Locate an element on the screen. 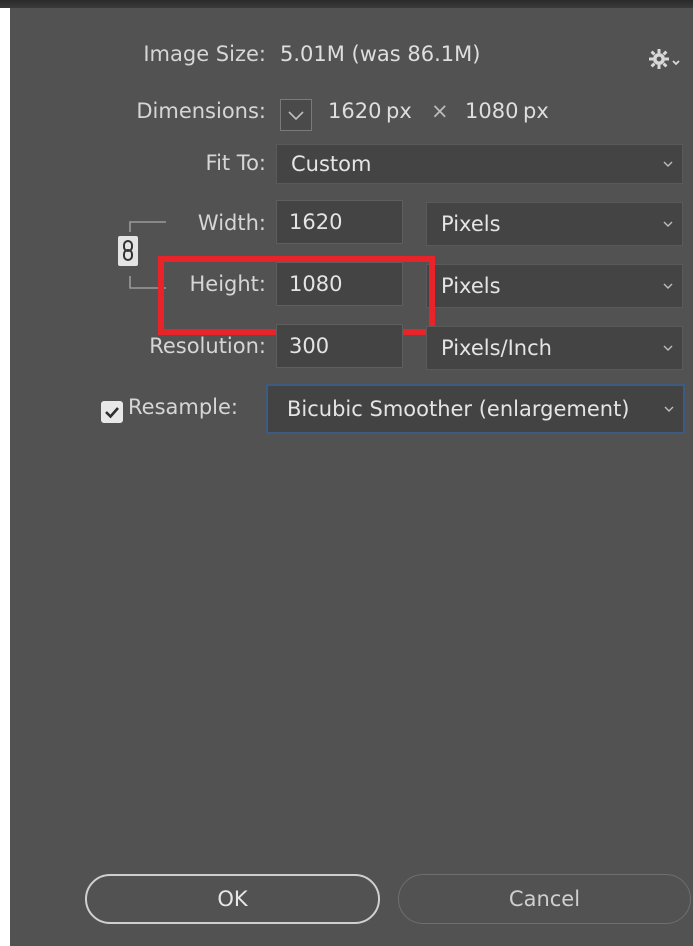 The width and height of the screenshot is (693, 946). cancel-button-label: Cancel is located at coordinates (544, 899).